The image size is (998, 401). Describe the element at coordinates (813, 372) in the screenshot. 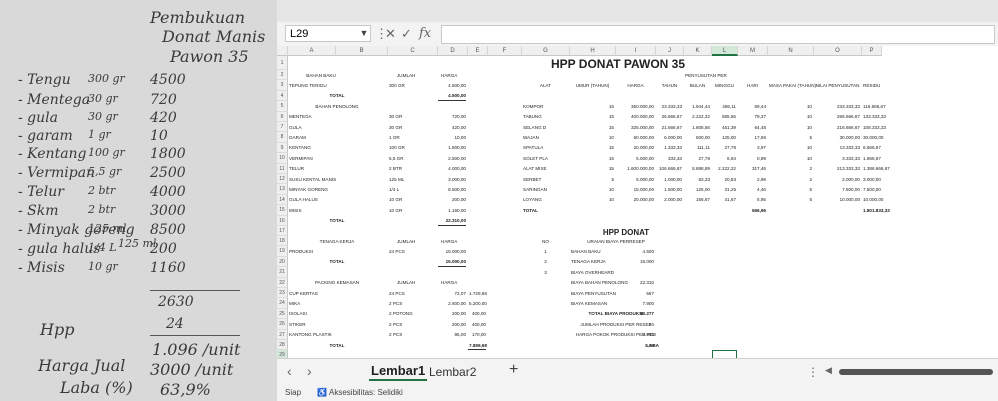

I see `more-options-icon: ⋮` at that location.